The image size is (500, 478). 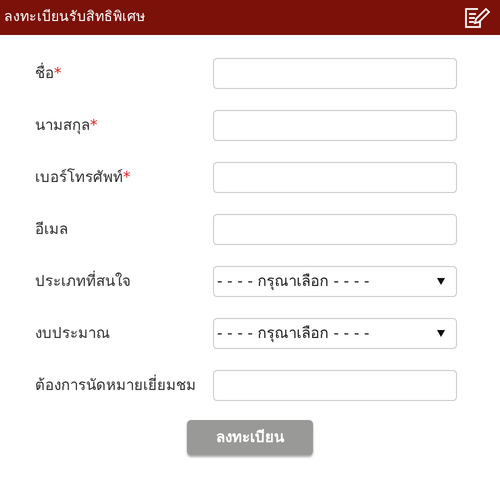 I want to click on field-label: นามสกุล*, so click(x=66, y=125).